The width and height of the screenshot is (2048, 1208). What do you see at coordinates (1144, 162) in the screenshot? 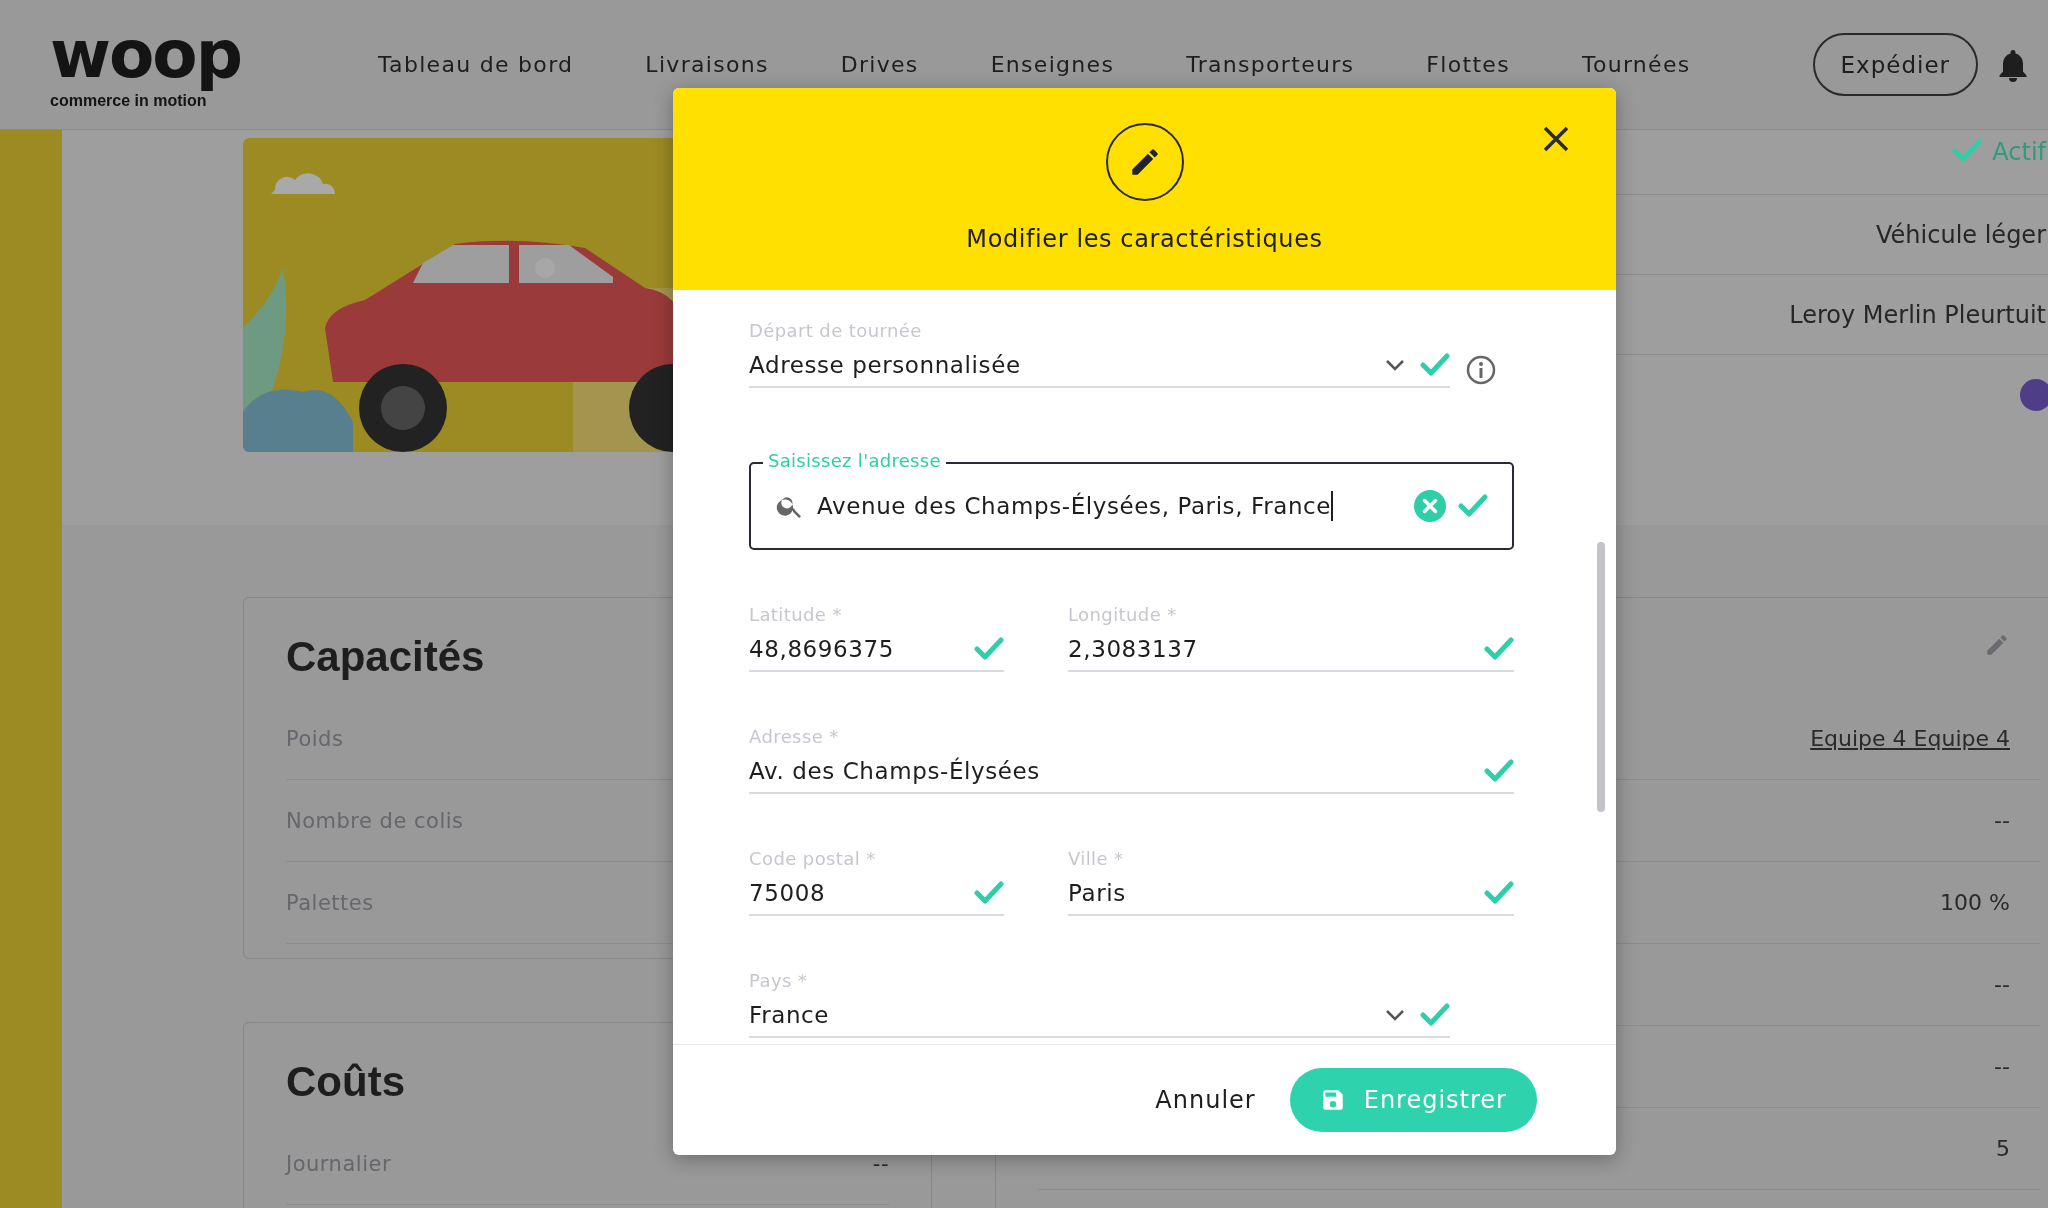
I see `pencil-icon` at bounding box center [1144, 162].